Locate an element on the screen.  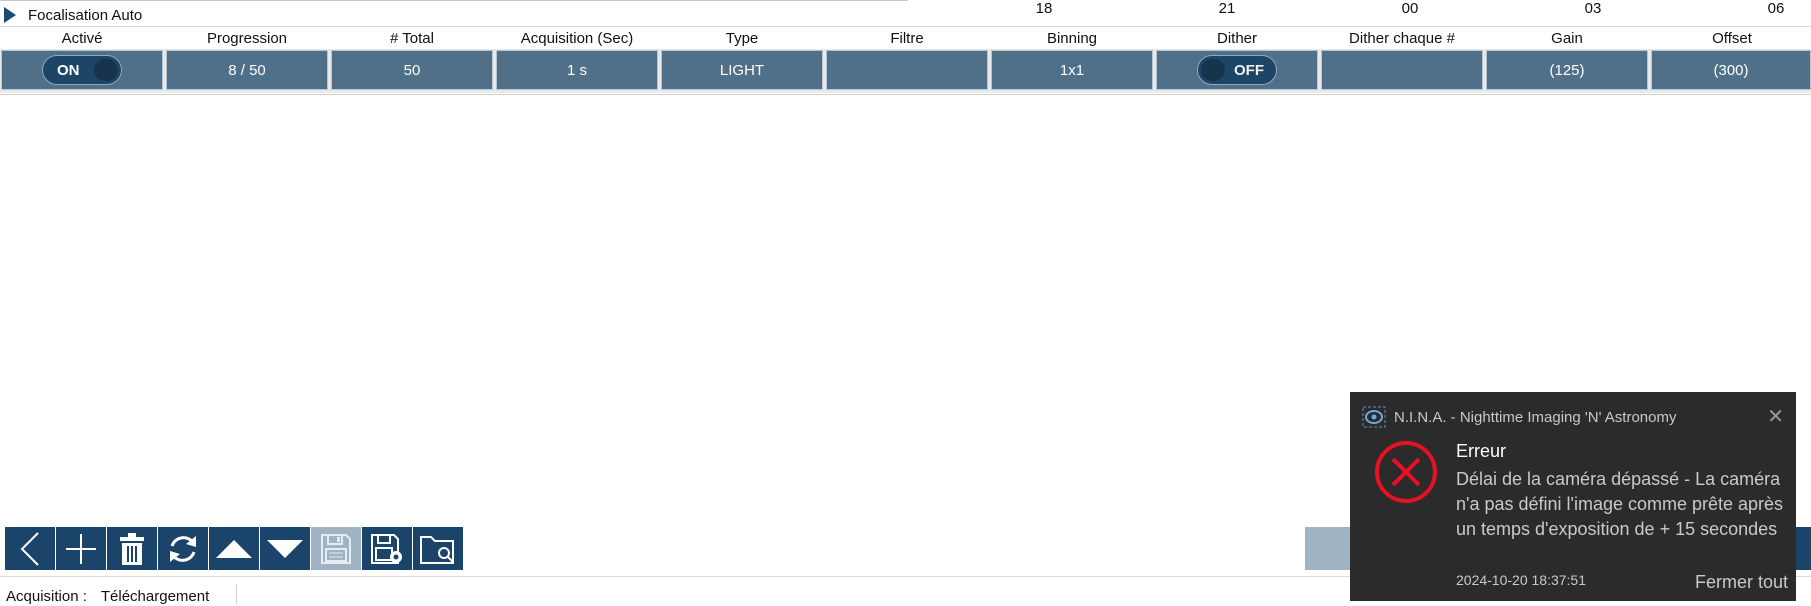
nina-app-icon is located at coordinates (1374, 417).